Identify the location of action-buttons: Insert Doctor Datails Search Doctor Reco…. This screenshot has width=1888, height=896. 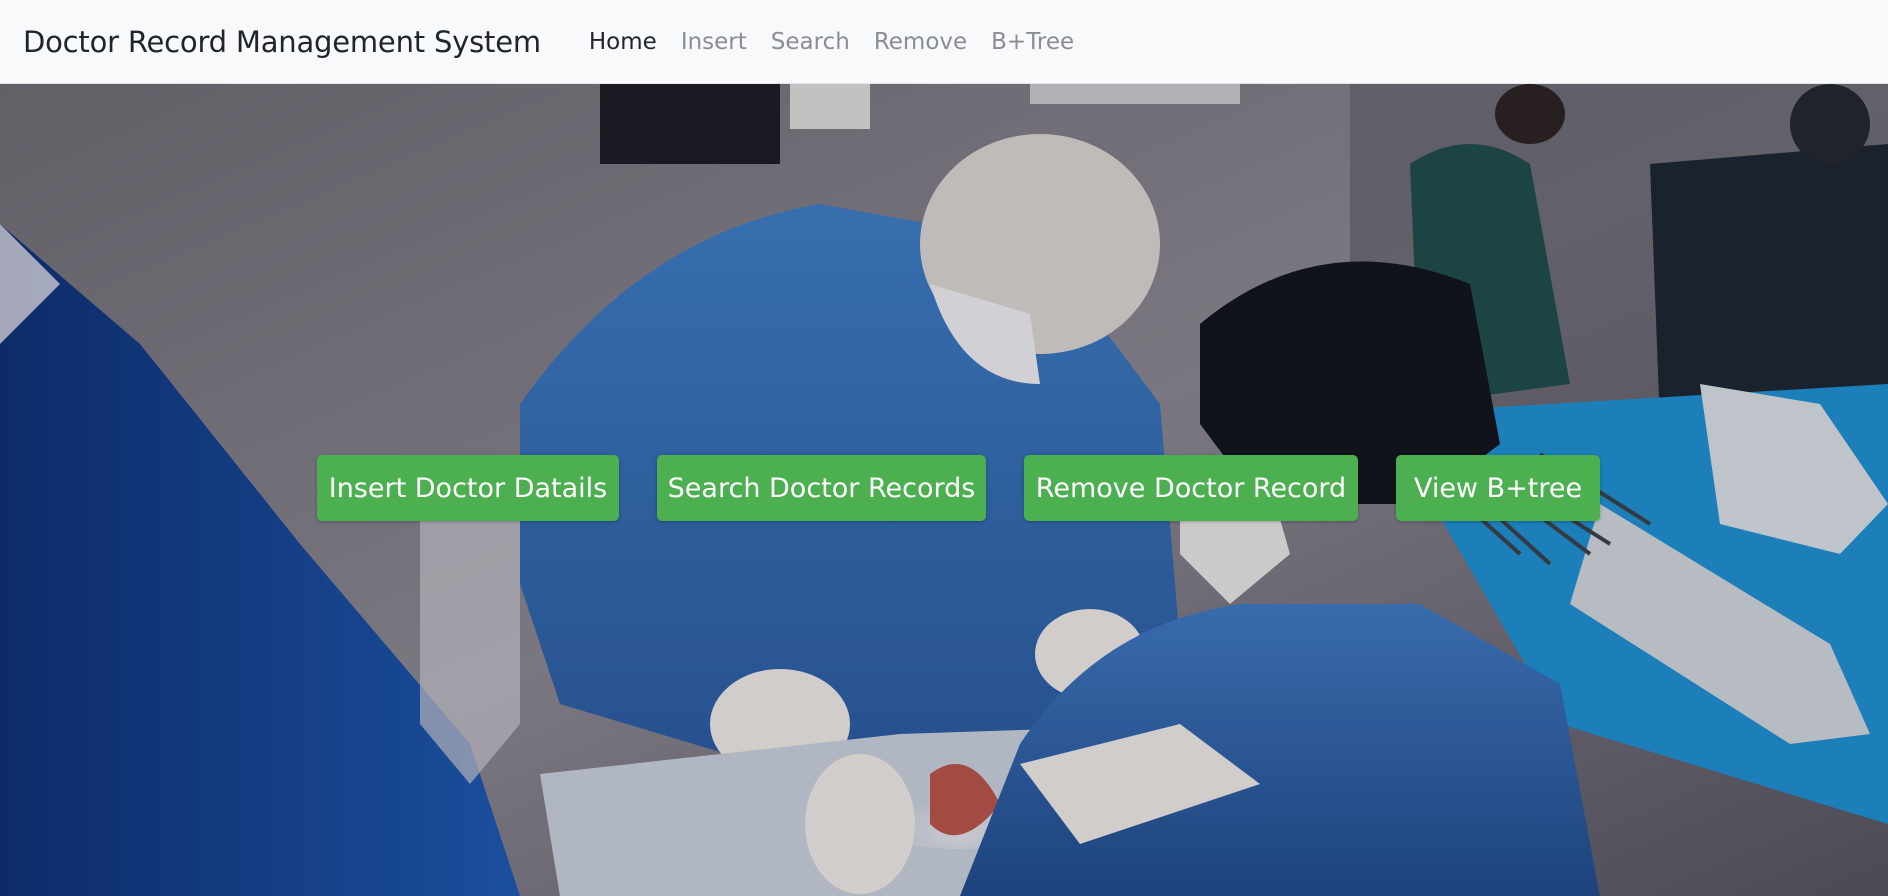
(944, 488).